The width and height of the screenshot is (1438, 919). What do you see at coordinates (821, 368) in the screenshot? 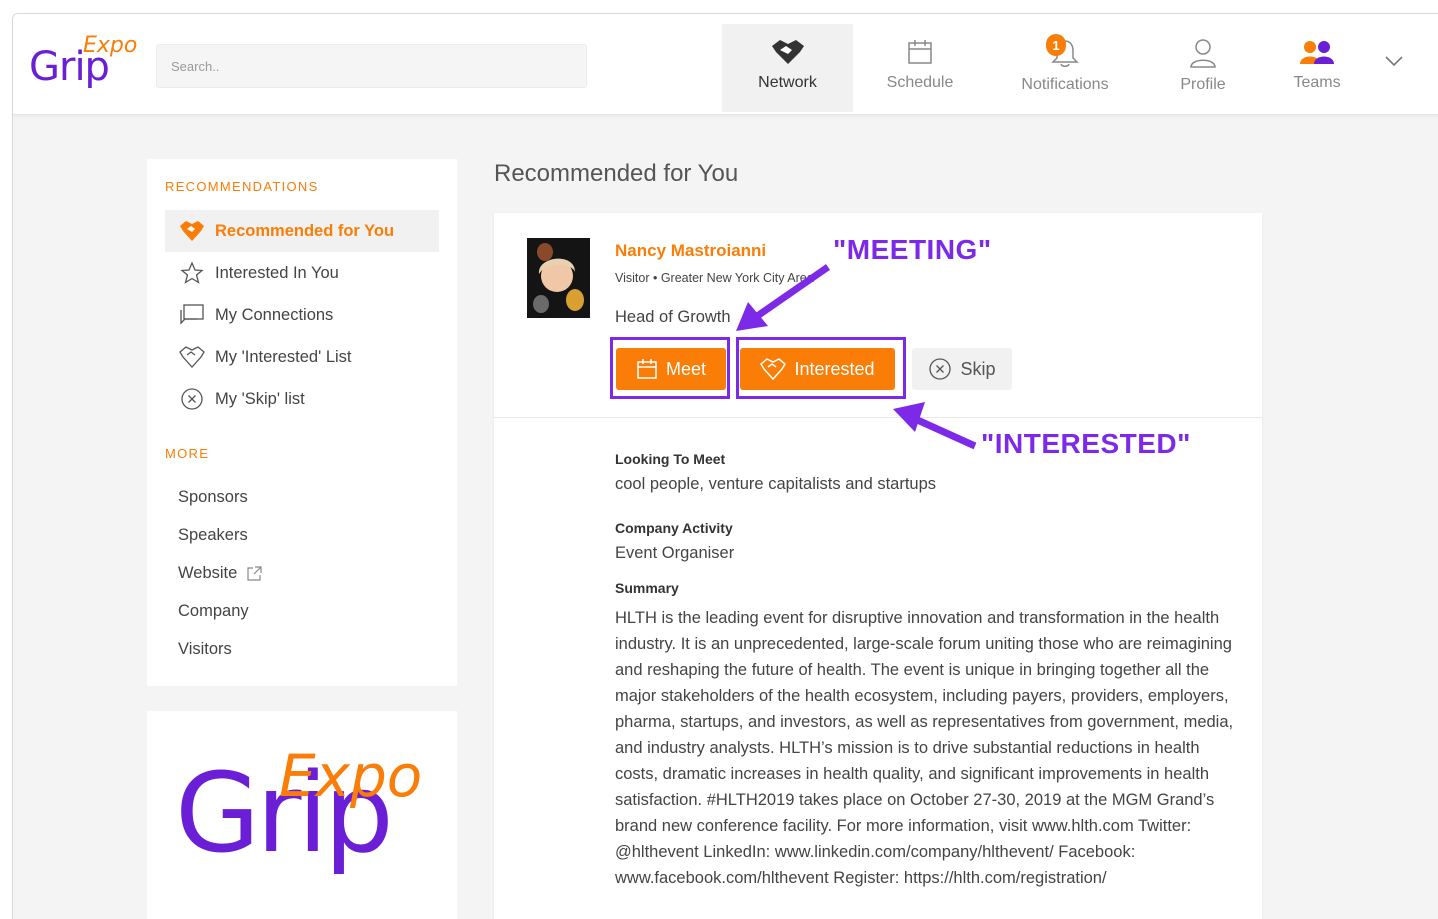
I see `annotation-box-interested` at bounding box center [821, 368].